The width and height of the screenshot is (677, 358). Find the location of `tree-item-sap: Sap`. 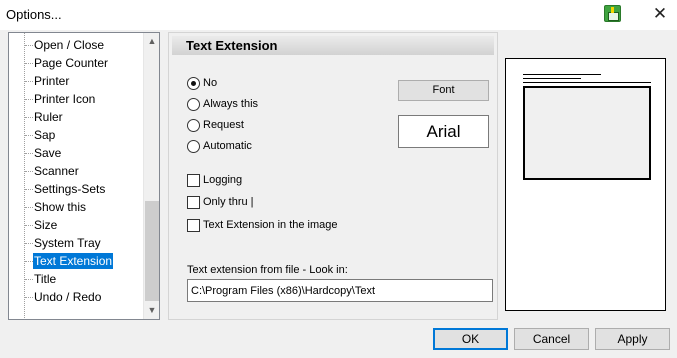

tree-item-sap: Sap is located at coordinates (77, 135).